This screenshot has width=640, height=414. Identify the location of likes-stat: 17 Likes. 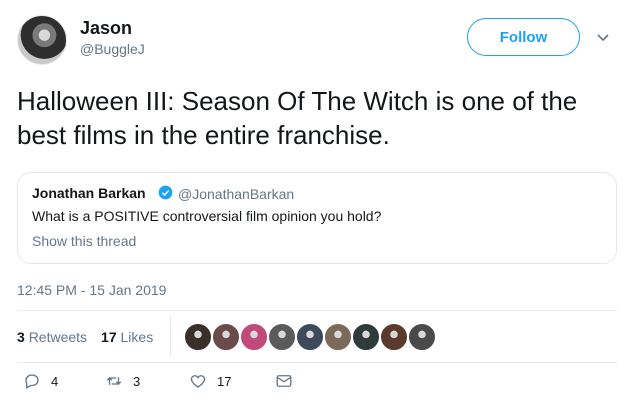
(127, 337).